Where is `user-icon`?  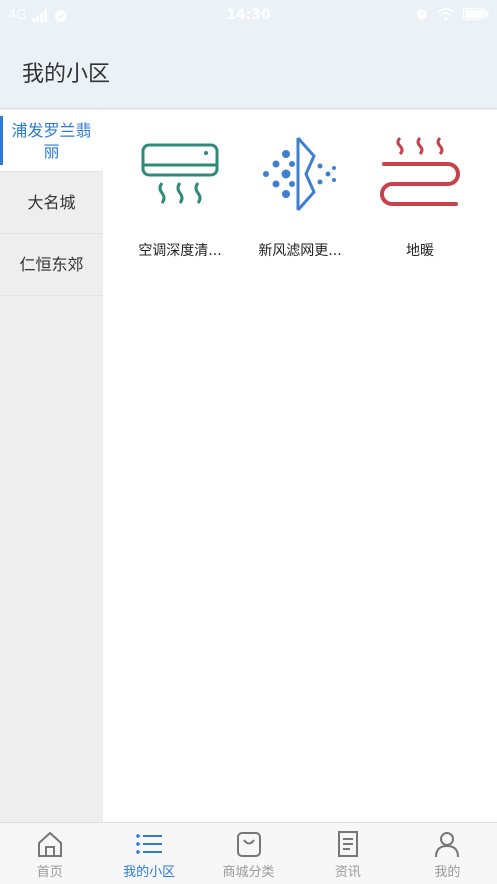
user-icon is located at coordinates (447, 845).